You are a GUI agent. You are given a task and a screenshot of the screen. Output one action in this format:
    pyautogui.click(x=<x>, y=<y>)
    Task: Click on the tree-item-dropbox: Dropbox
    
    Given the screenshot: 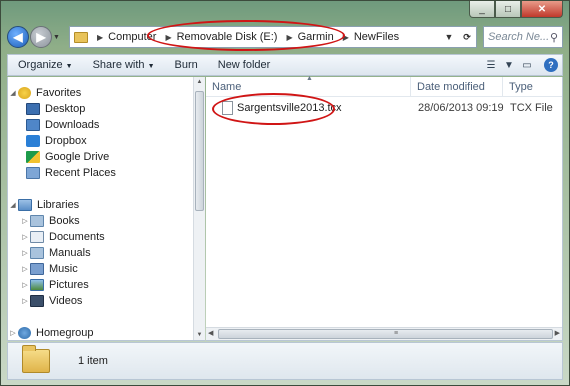 What is the action you would take?
    pyautogui.click(x=56, y=141)
    